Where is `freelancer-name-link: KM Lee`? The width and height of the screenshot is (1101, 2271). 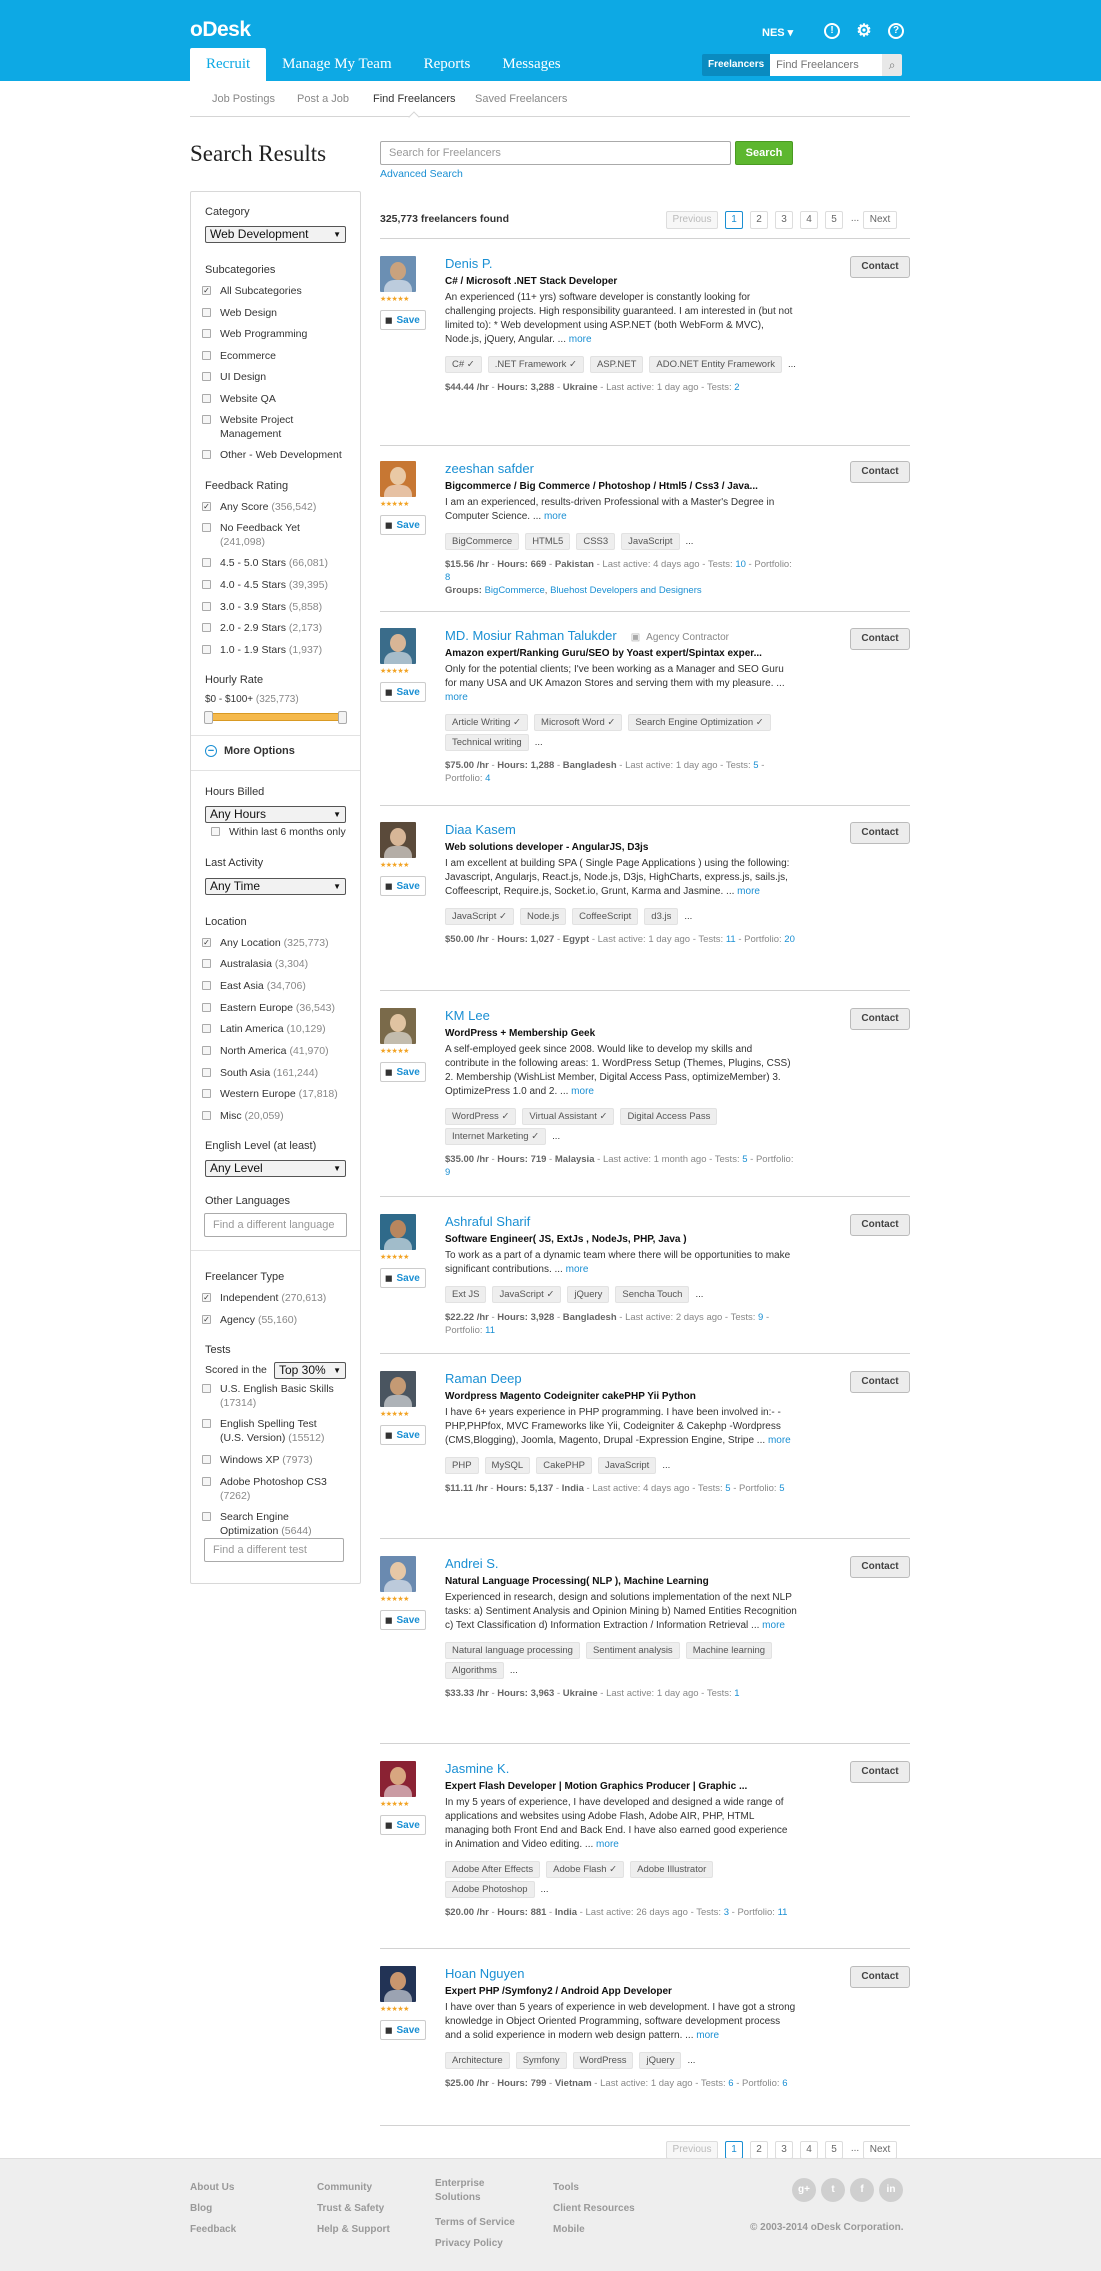
freelancer-name-link: KM Lee is located at coordinates (467, 1015).